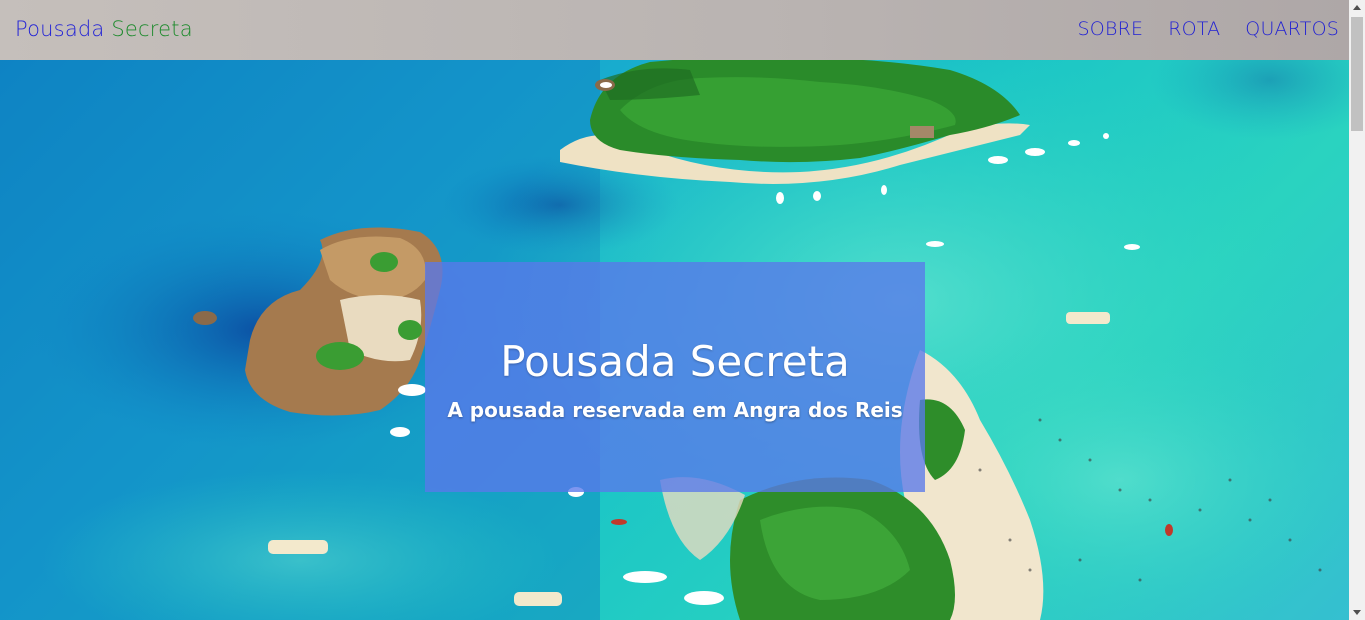  I want to click on hero-subtitle: A pousada reservada em Angra dos Reis, so click(675, 410).